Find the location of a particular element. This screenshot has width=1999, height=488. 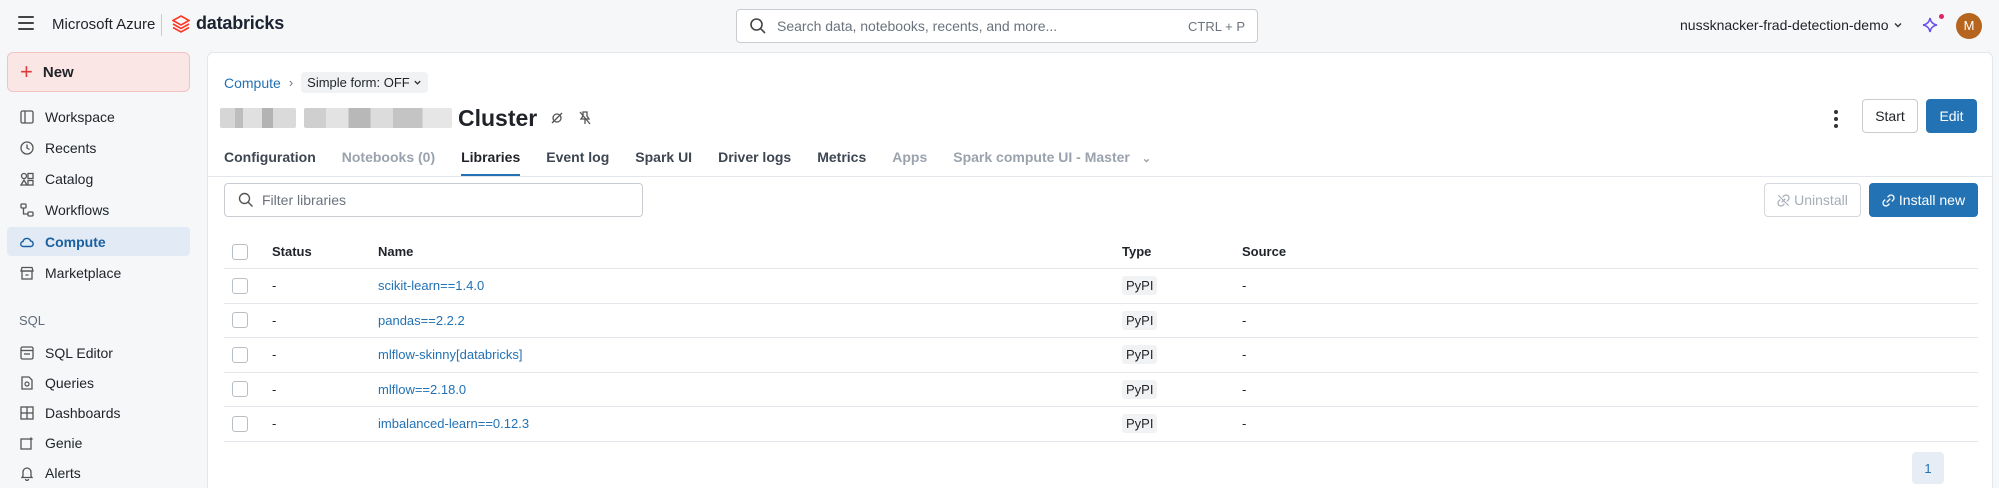

databricks-logo: databricks is located at coordinates (228, 23).